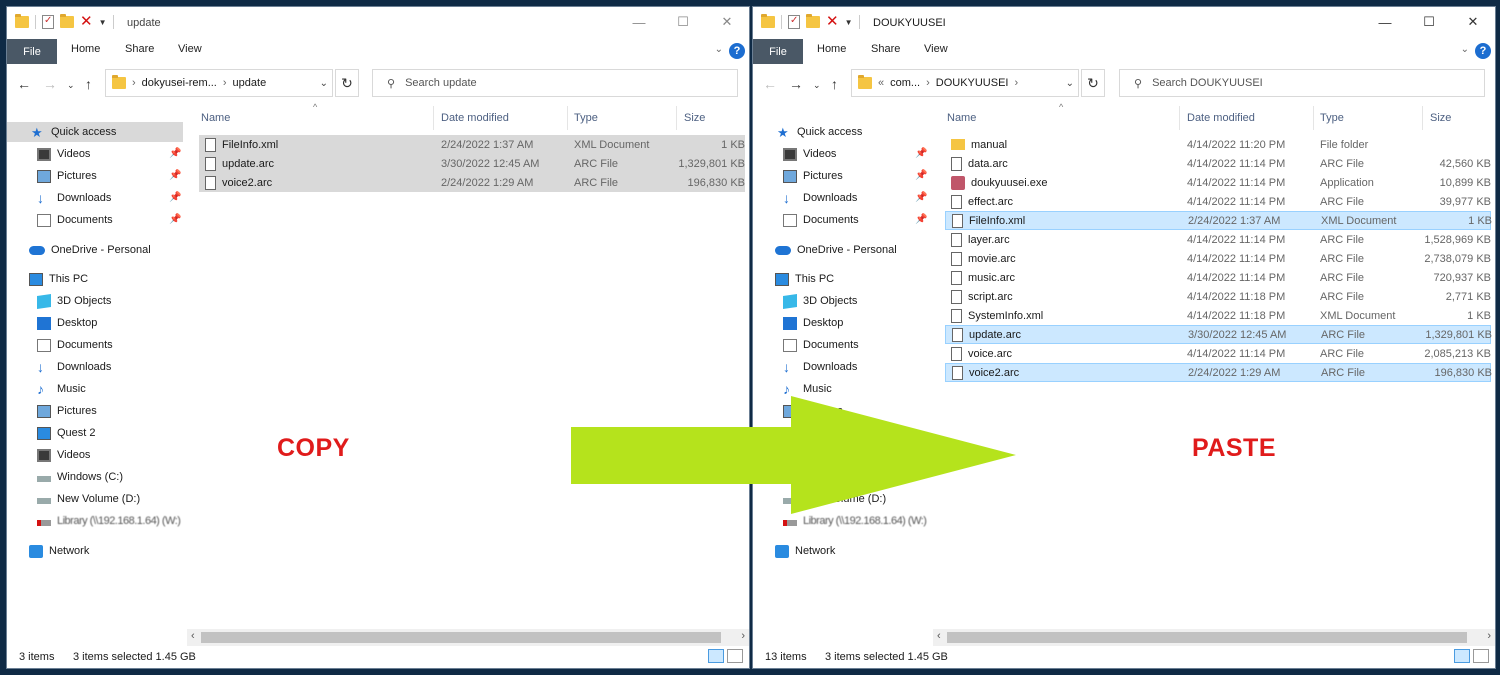 Image resolution: width=1500 pixels, height=675 pixels. I want to click on address-dropdown-icon: ⌄, so click(324, 83).